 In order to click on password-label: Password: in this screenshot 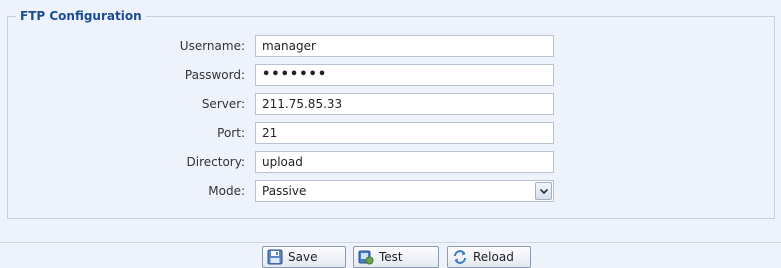, I will do `click(214, 75)`.